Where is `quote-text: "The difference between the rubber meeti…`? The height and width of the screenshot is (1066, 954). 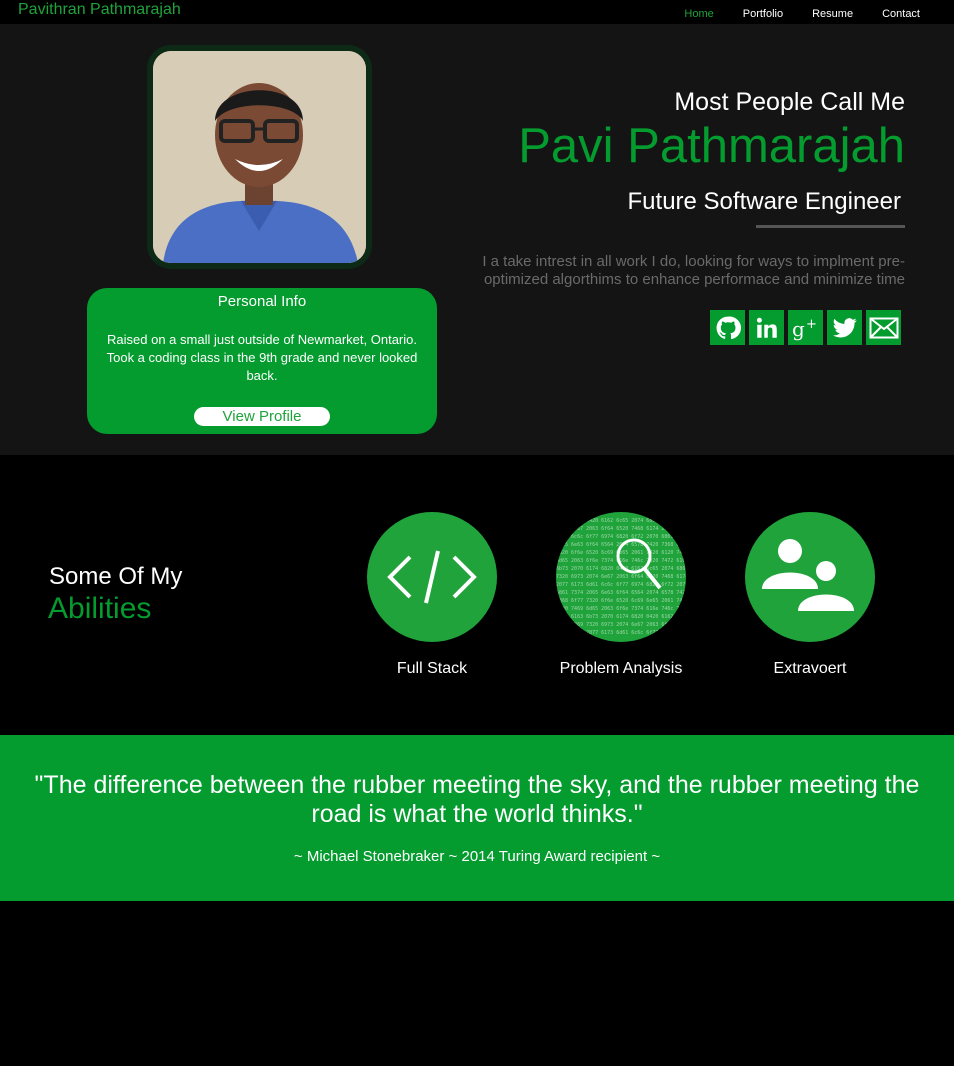 quote-text: "The difference between the rubber meeti… is located at coordinates (477, 799).